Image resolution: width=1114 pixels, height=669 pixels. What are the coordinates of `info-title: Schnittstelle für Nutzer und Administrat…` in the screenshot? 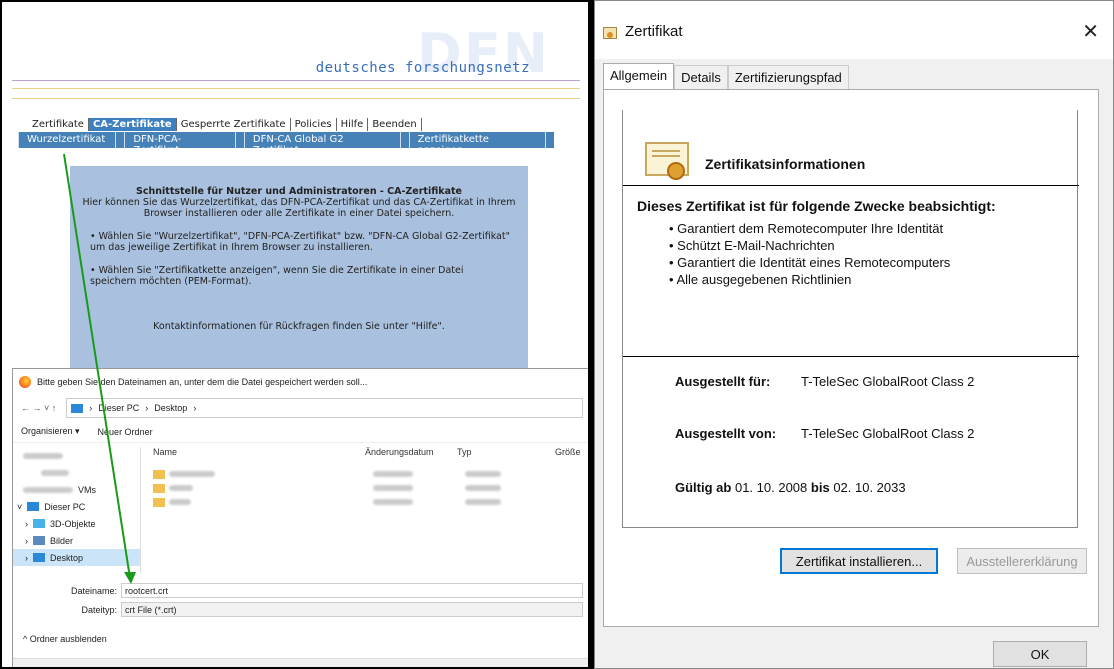 It's located at (299, 191).